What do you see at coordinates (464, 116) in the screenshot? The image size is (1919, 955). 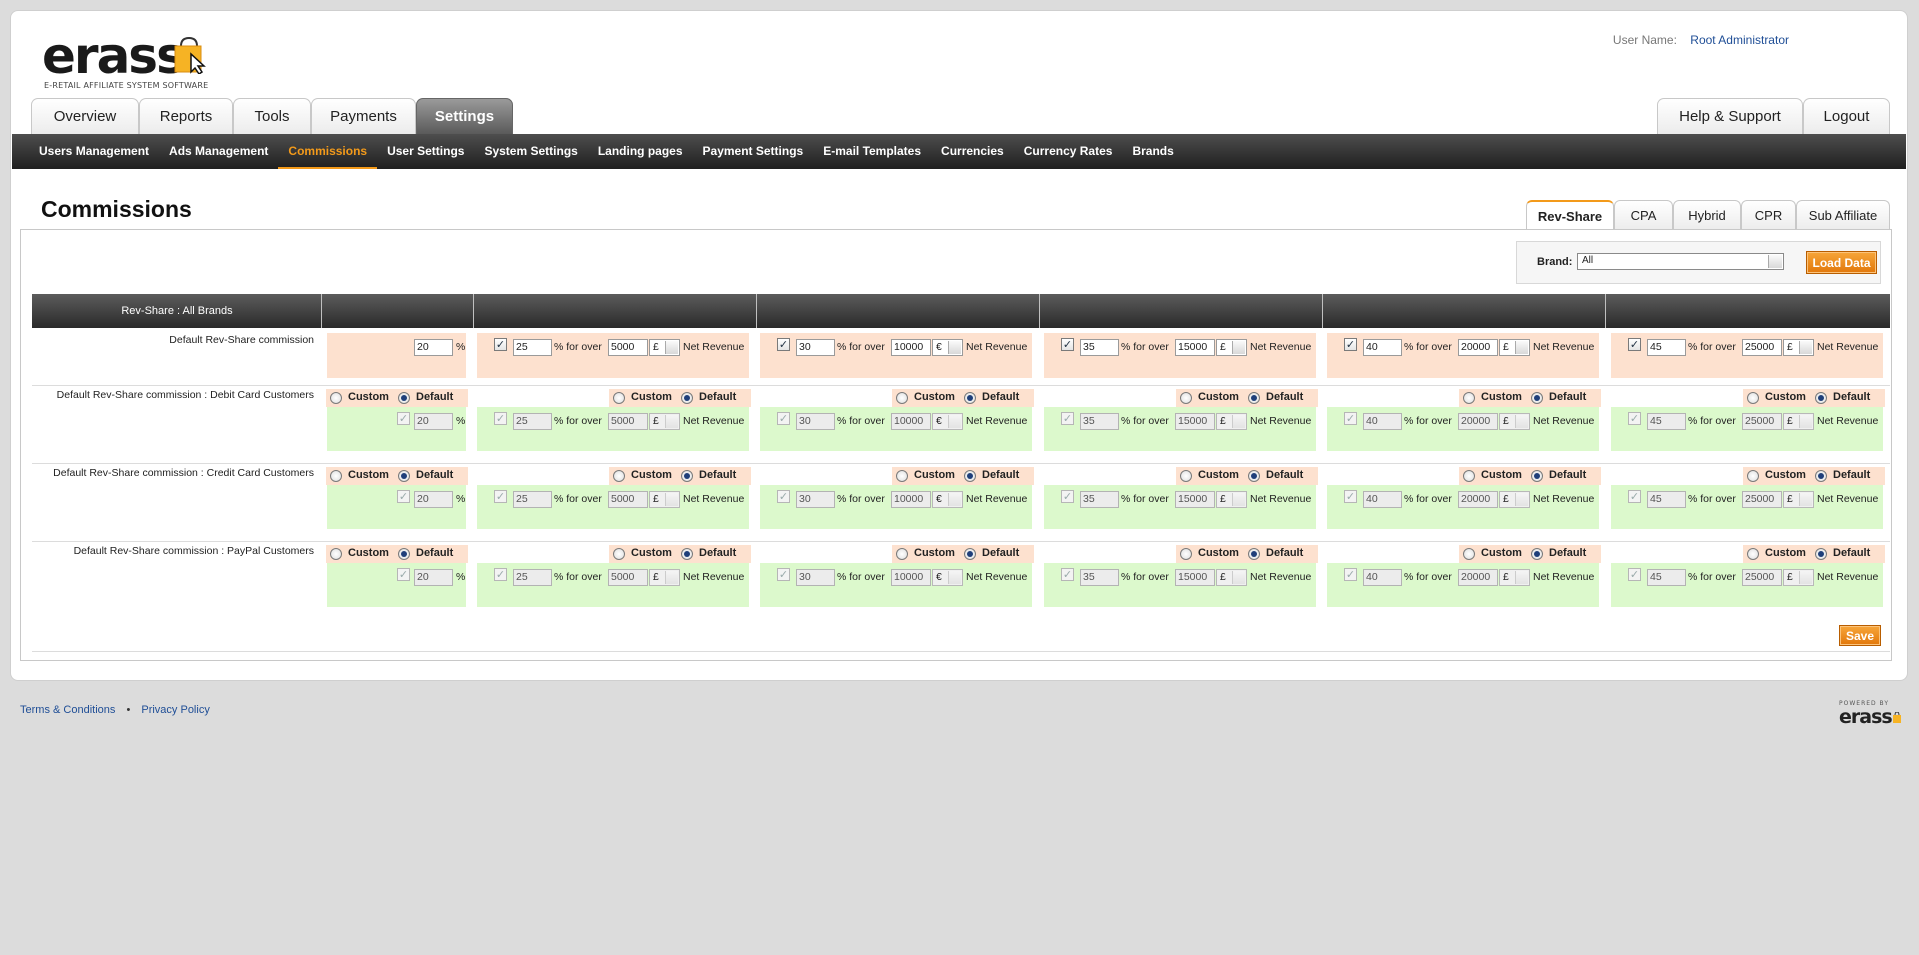 I see `tab-settings: Settings` at bounding box center [464, 116].